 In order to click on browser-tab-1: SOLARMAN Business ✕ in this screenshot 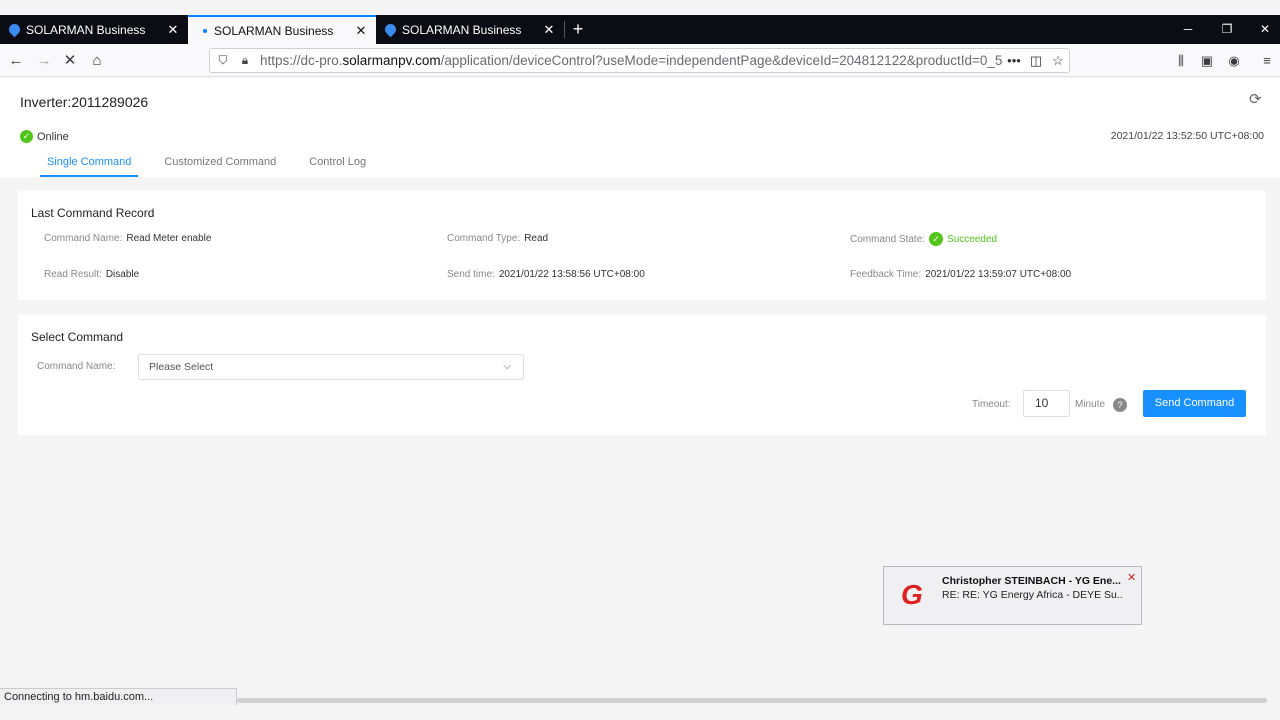, I will do `click(94, 29)`.